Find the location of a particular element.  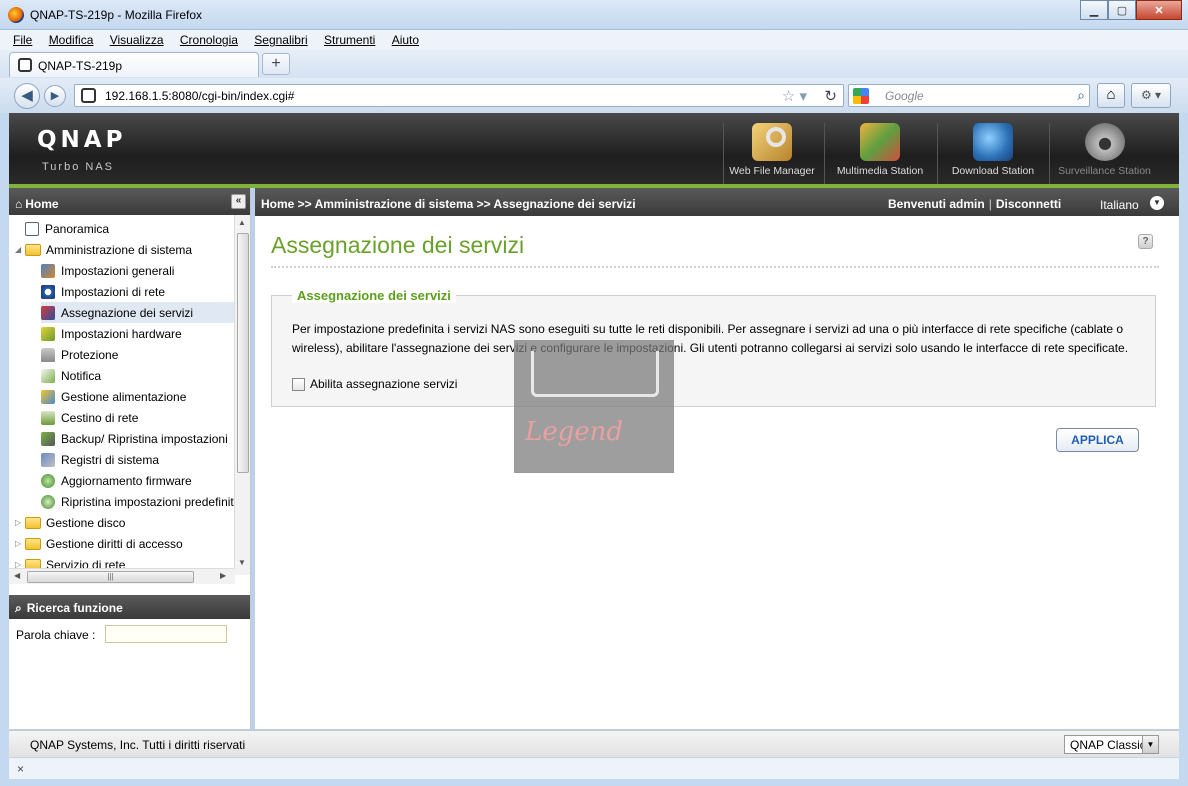

scroll-down-arrow-icon: ▼ is located at coordinates (242, 562).